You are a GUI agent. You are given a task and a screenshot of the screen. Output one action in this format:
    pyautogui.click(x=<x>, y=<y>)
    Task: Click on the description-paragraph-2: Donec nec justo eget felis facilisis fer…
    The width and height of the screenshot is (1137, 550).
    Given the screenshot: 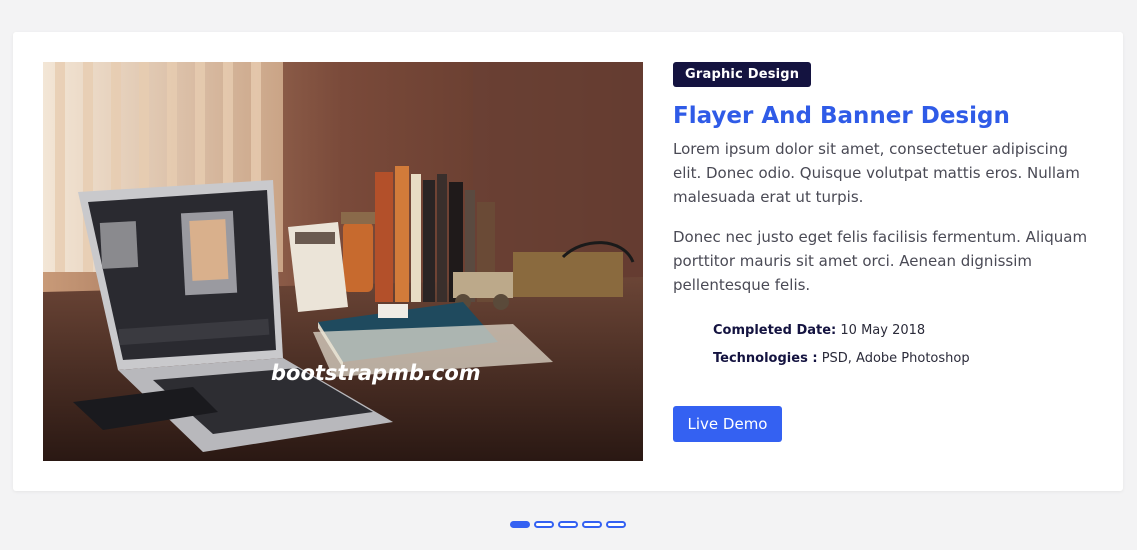 What is the action you would take?
    pyautogui.click(x=880, y=261)
    